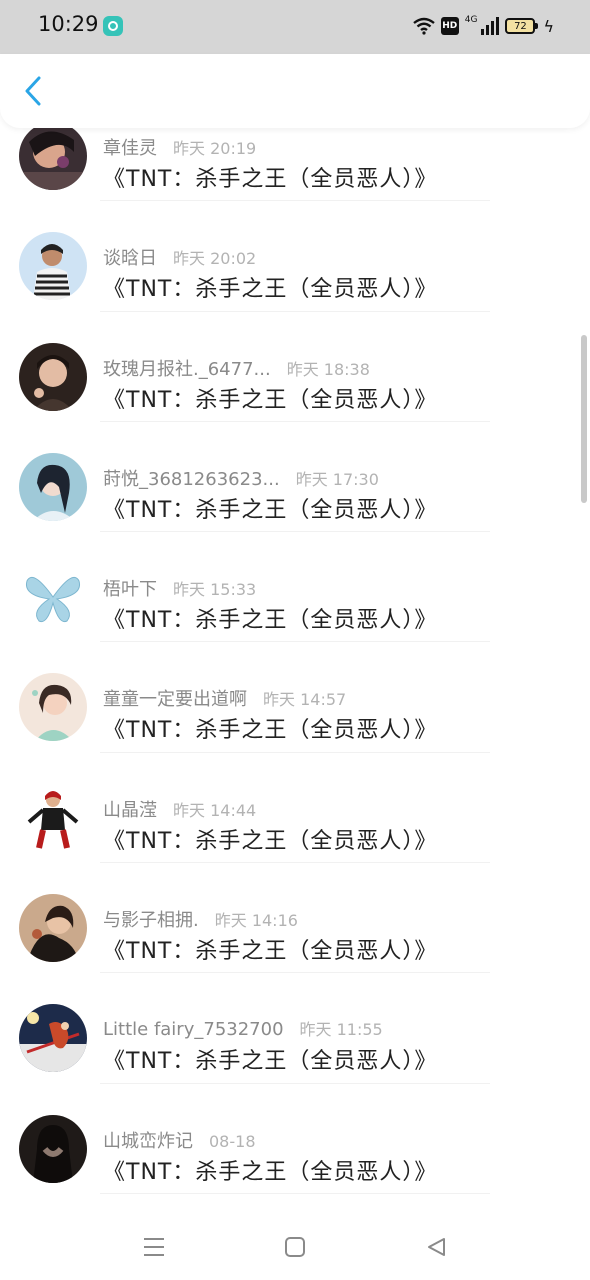  I want to click on name-row: 谈晗日 昨天 20:02, so click(179, 257).